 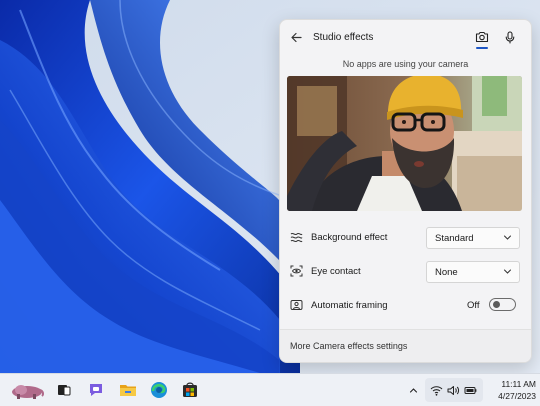 I want to click on edge-button, so click(x=159, y=390).